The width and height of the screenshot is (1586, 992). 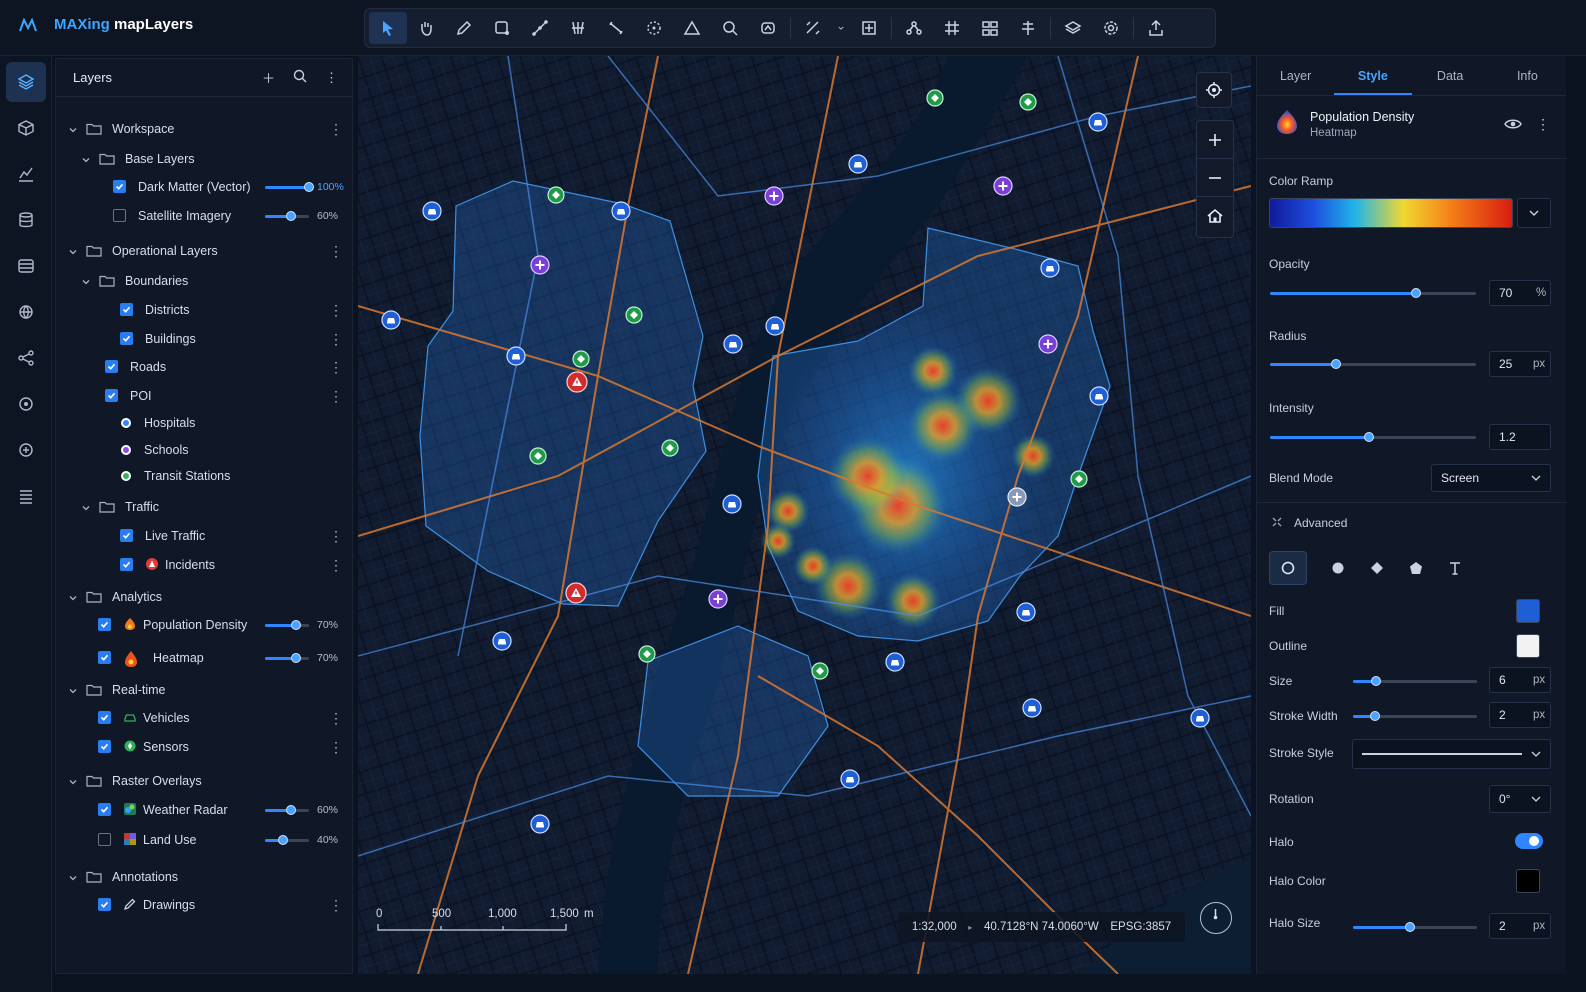 What do you see at coordinates (26, 220) in the screenshot?
I see `database-rail-icon` at bounding box center [26, 220].